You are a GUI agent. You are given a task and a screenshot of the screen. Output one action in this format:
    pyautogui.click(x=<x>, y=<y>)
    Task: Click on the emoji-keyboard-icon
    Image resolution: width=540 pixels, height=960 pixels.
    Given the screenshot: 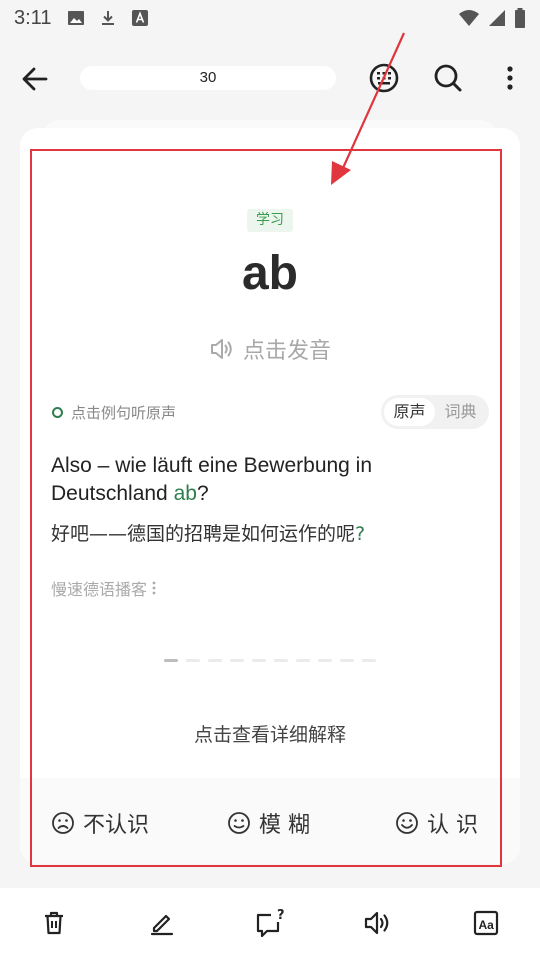 What is the action you would take?
    pyautogui.click(x=384, y=78)
    